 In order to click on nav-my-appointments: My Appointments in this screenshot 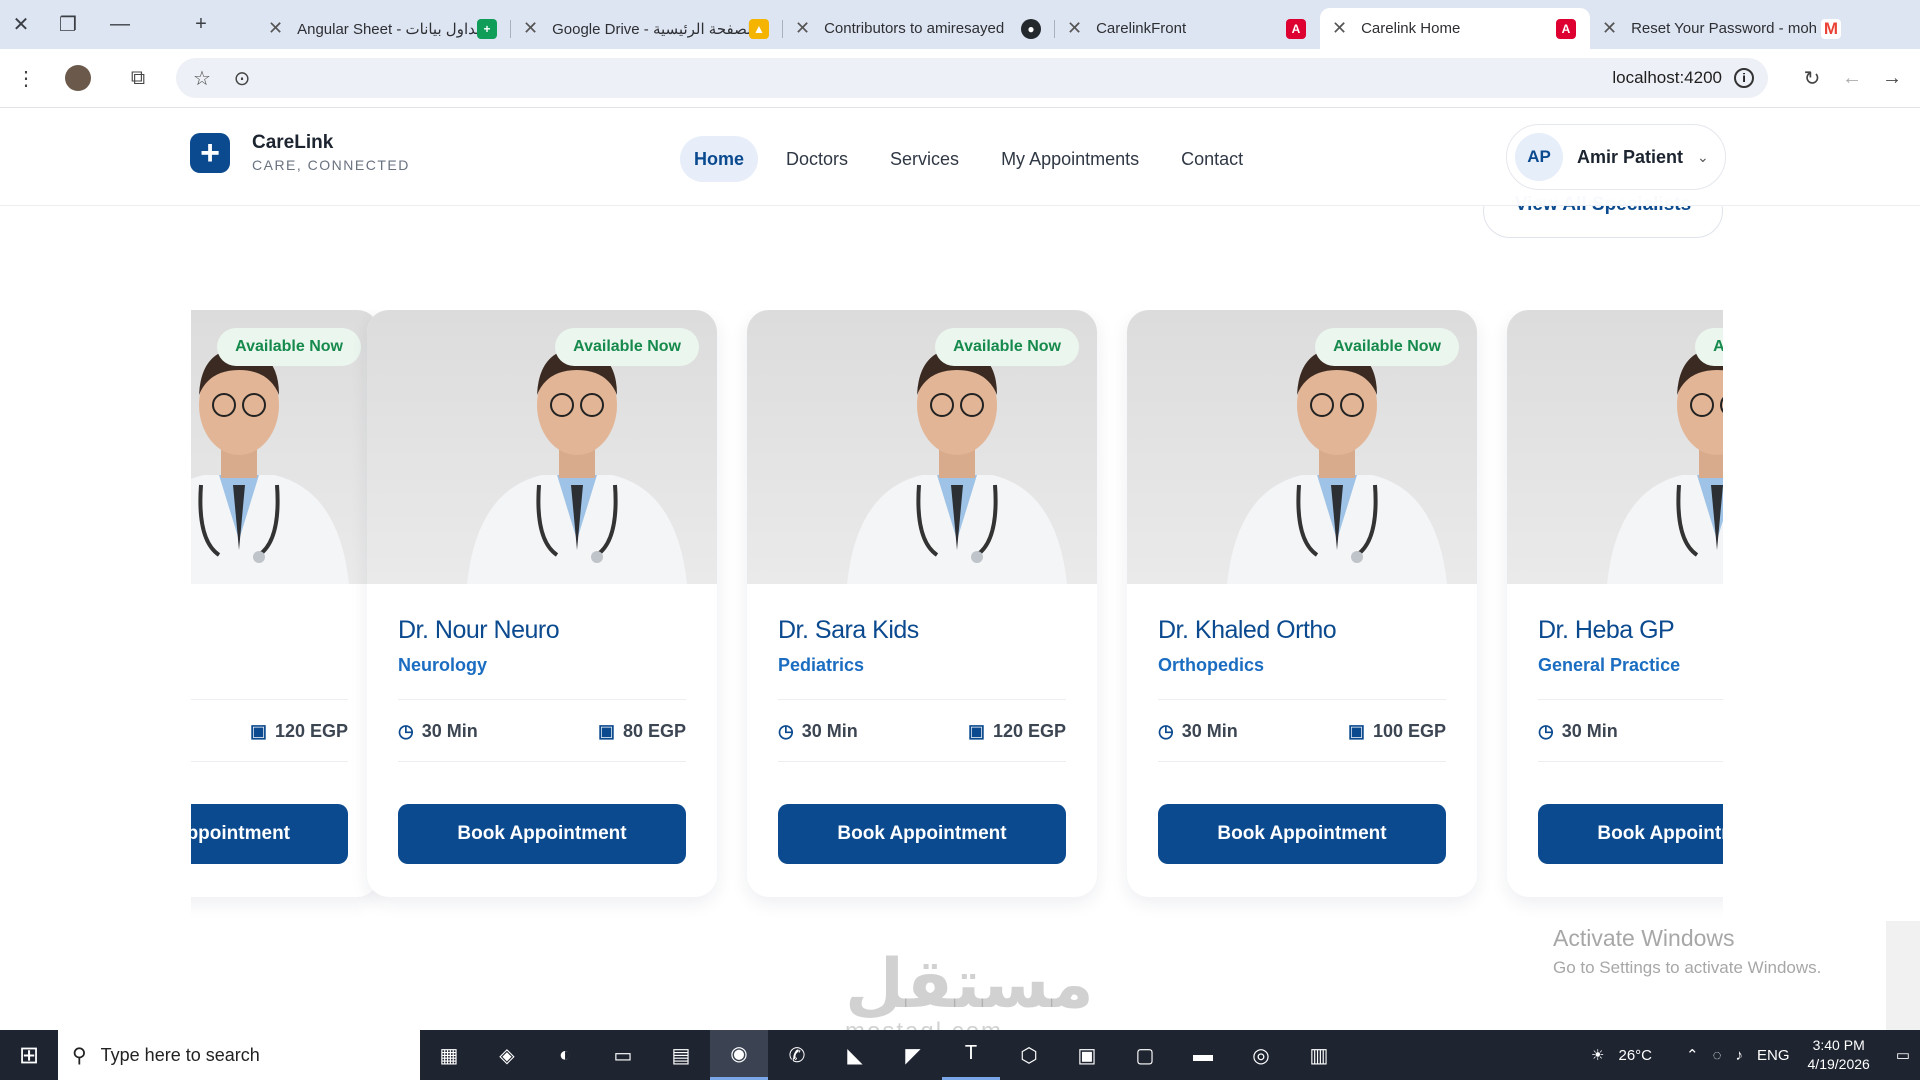, I will do `click(1070, 159)`.